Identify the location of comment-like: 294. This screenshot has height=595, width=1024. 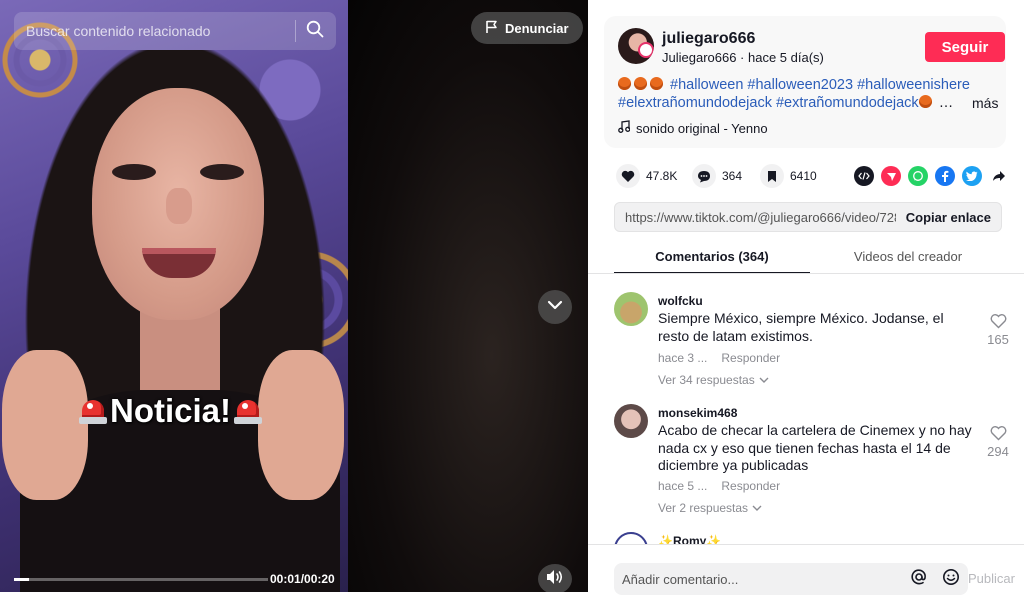
(998, 442).